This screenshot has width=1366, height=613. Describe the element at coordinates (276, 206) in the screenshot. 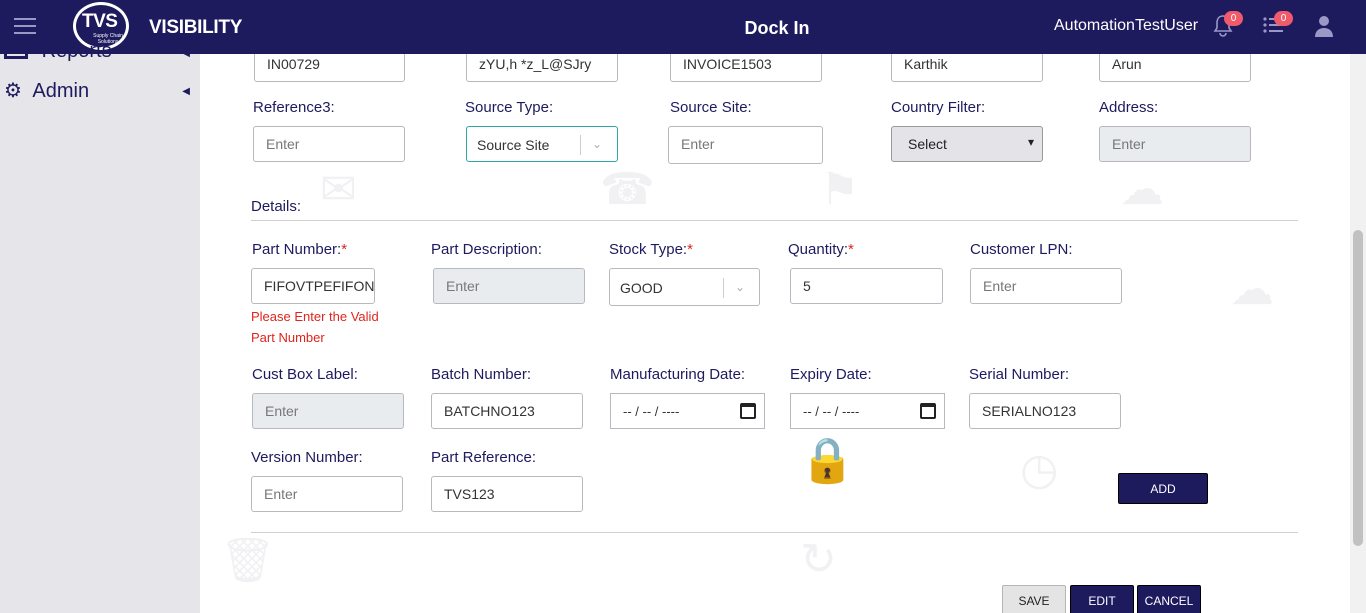

I see `details-section-title: Details:` at that location.